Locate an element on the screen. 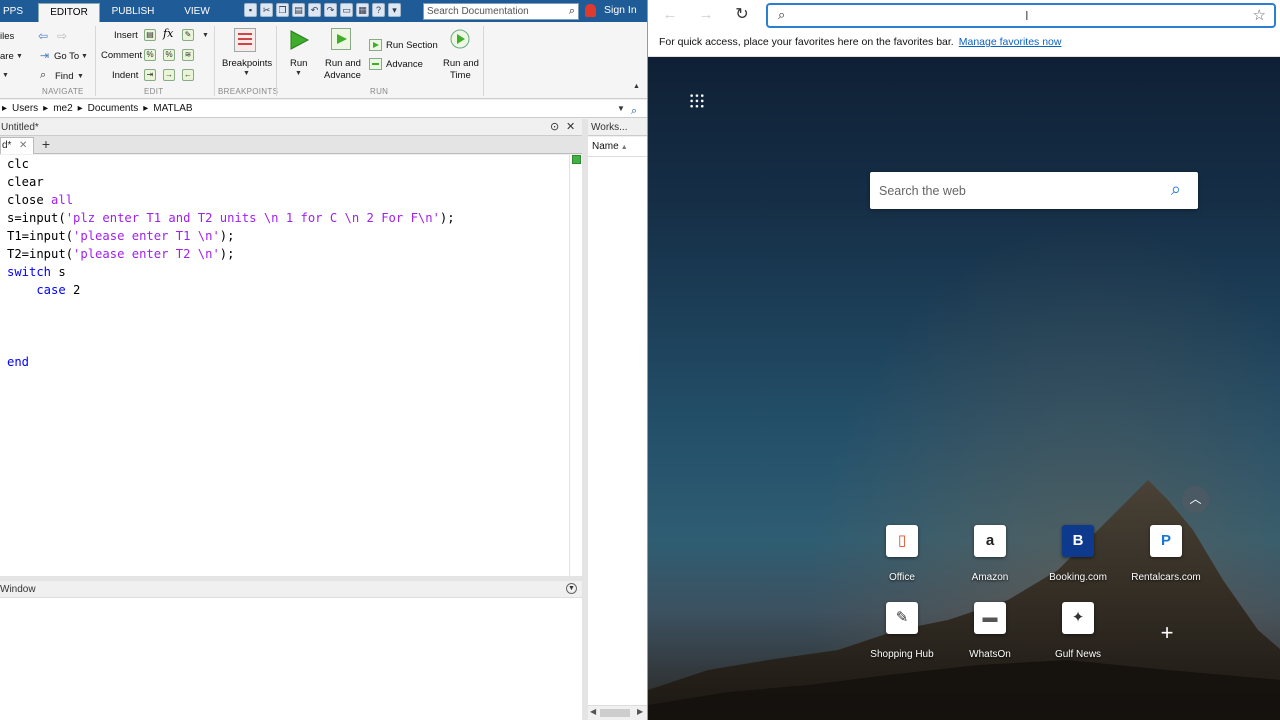 This screenshot has height=720, width=1280. top-site-tile: ▬ WhatsOn is located at coordinates (990, 639).